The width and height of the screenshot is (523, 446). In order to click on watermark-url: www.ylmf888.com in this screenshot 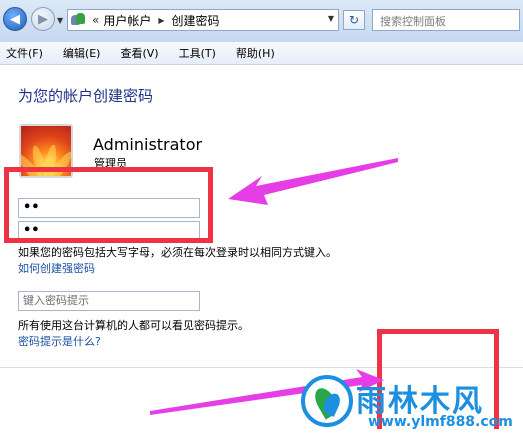, I will do `click(440, 422)`.